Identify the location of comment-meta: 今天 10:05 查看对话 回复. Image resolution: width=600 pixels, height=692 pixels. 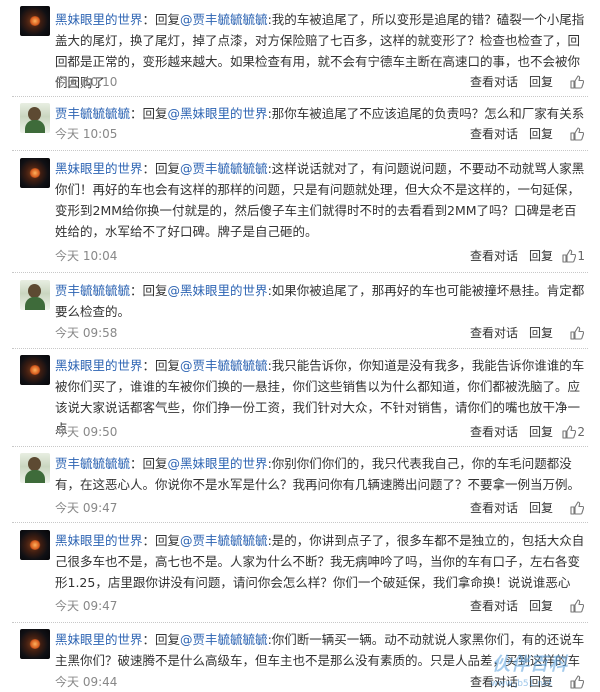
(320, 134).